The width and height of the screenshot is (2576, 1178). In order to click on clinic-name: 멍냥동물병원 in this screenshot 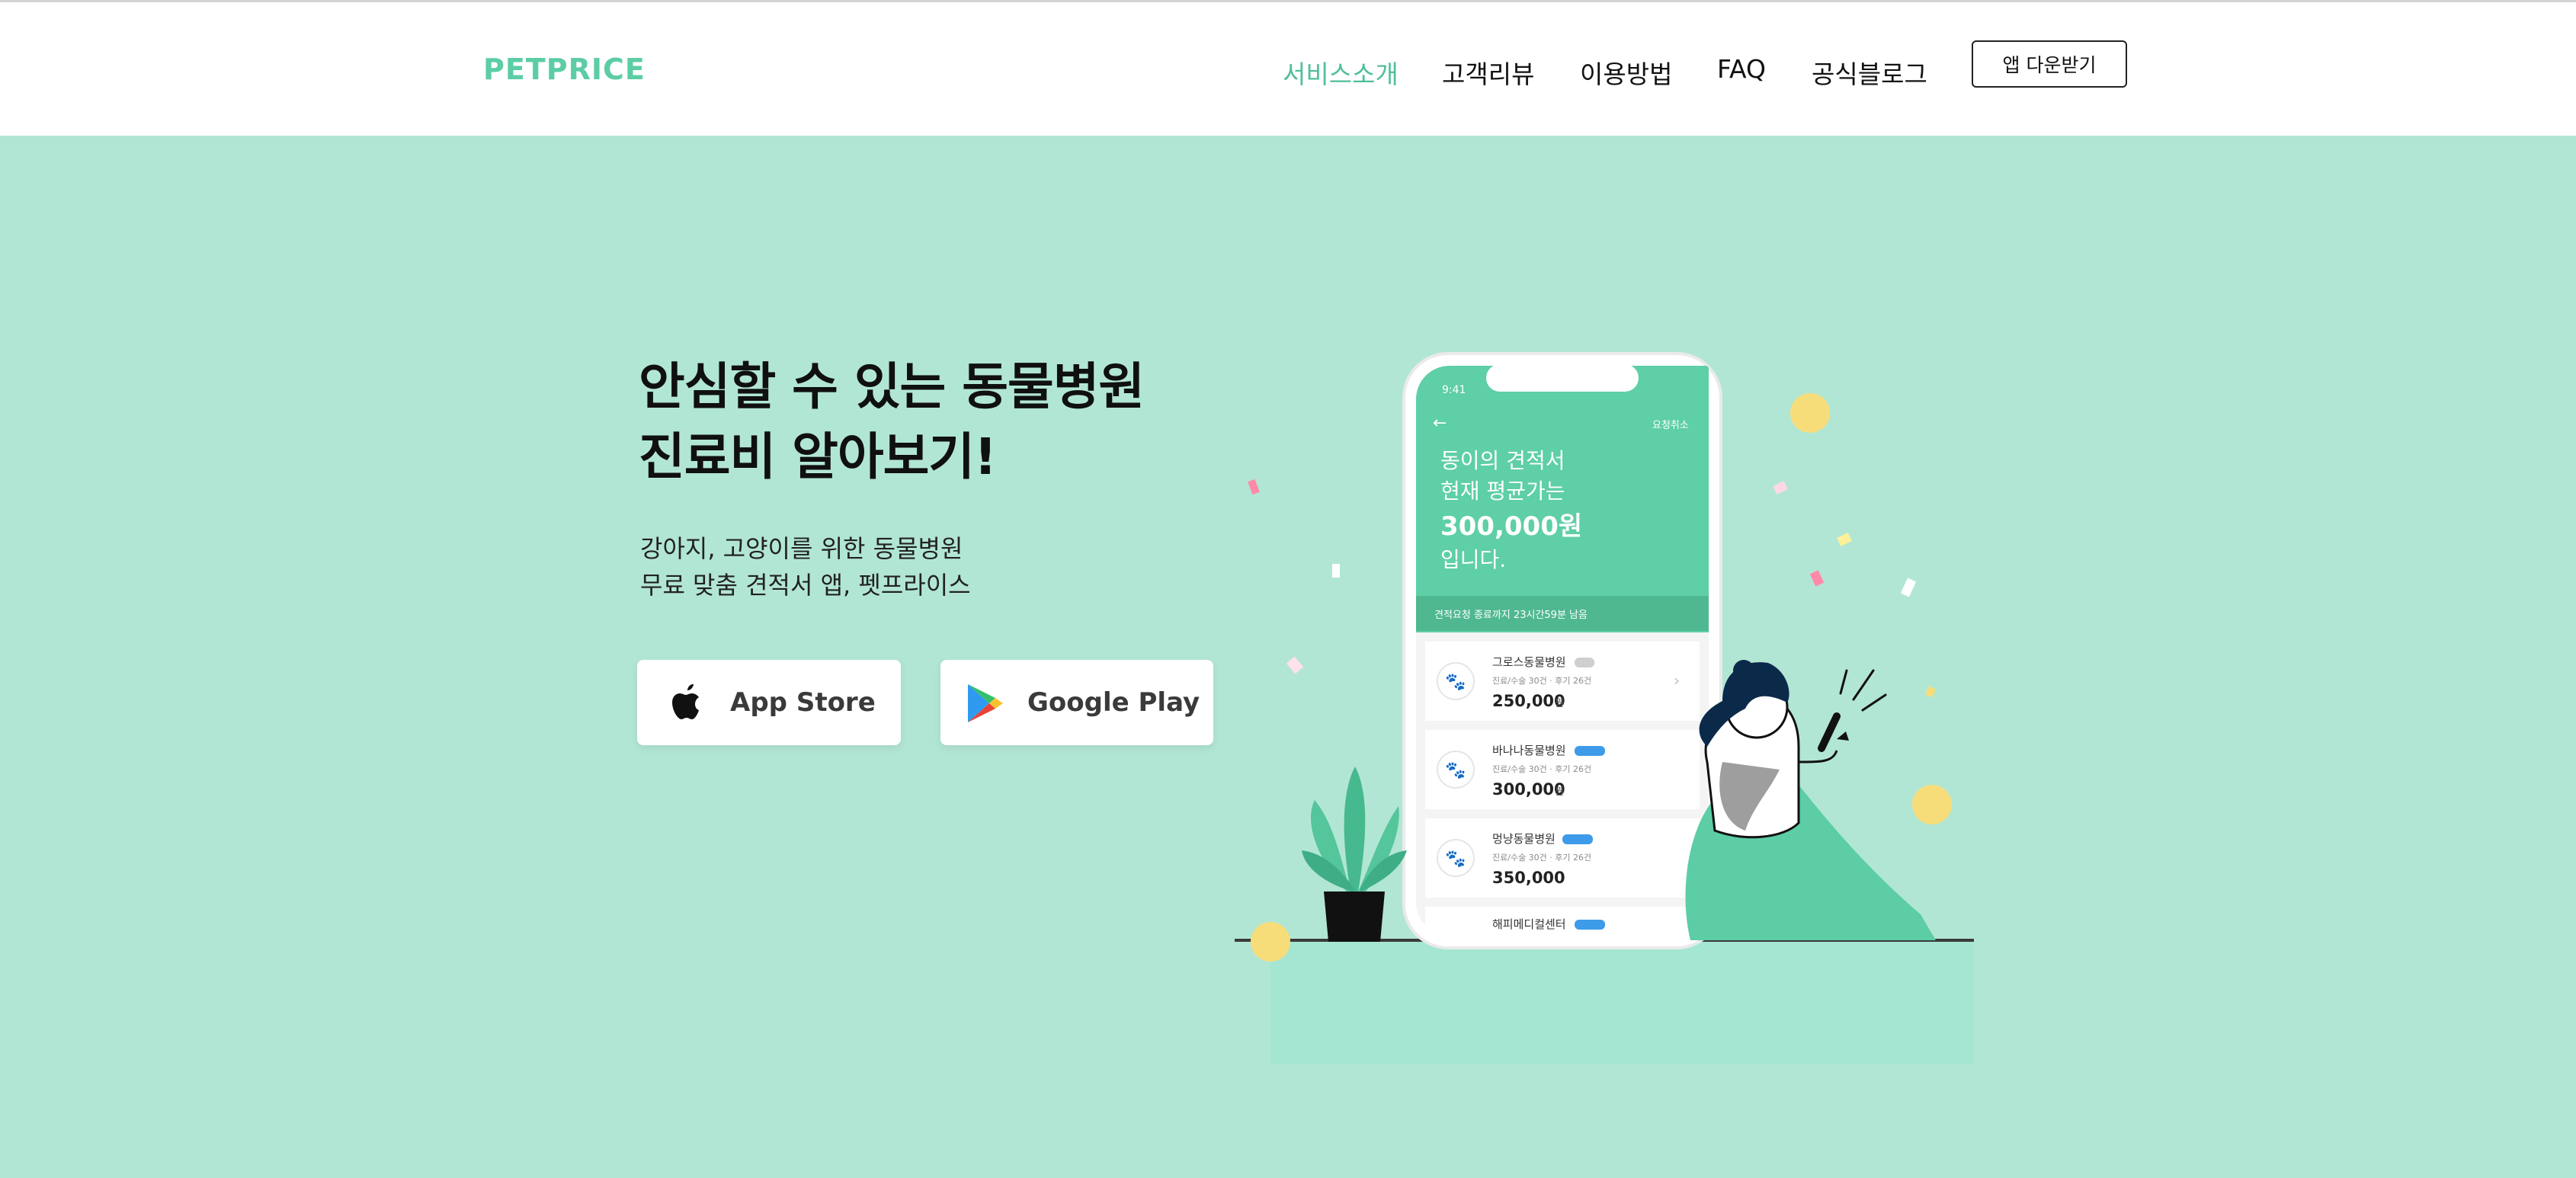, I will do `click(1524, 839)`.